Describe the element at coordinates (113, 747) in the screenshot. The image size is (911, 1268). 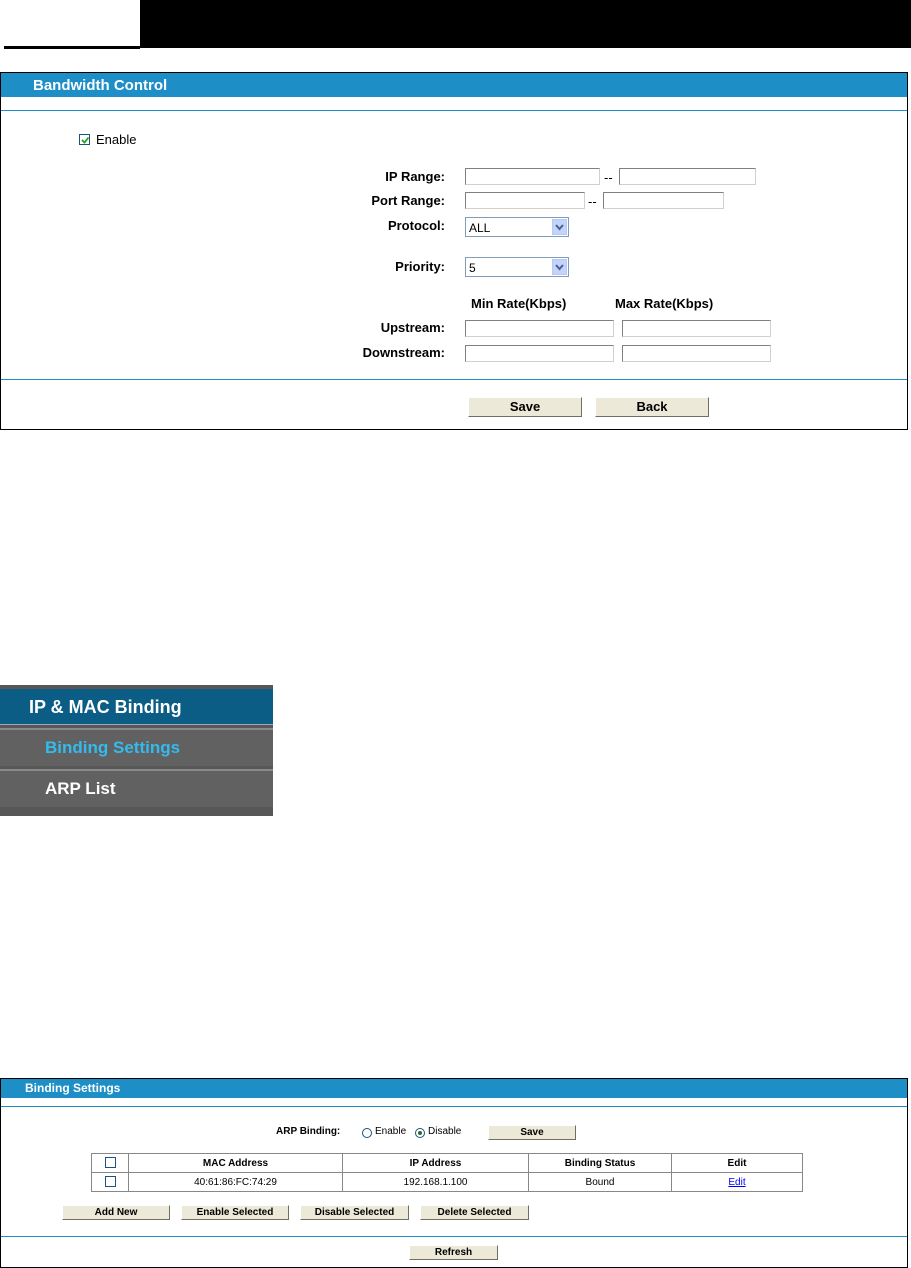
I see `menu-item-label: Binding Settings` at that location.